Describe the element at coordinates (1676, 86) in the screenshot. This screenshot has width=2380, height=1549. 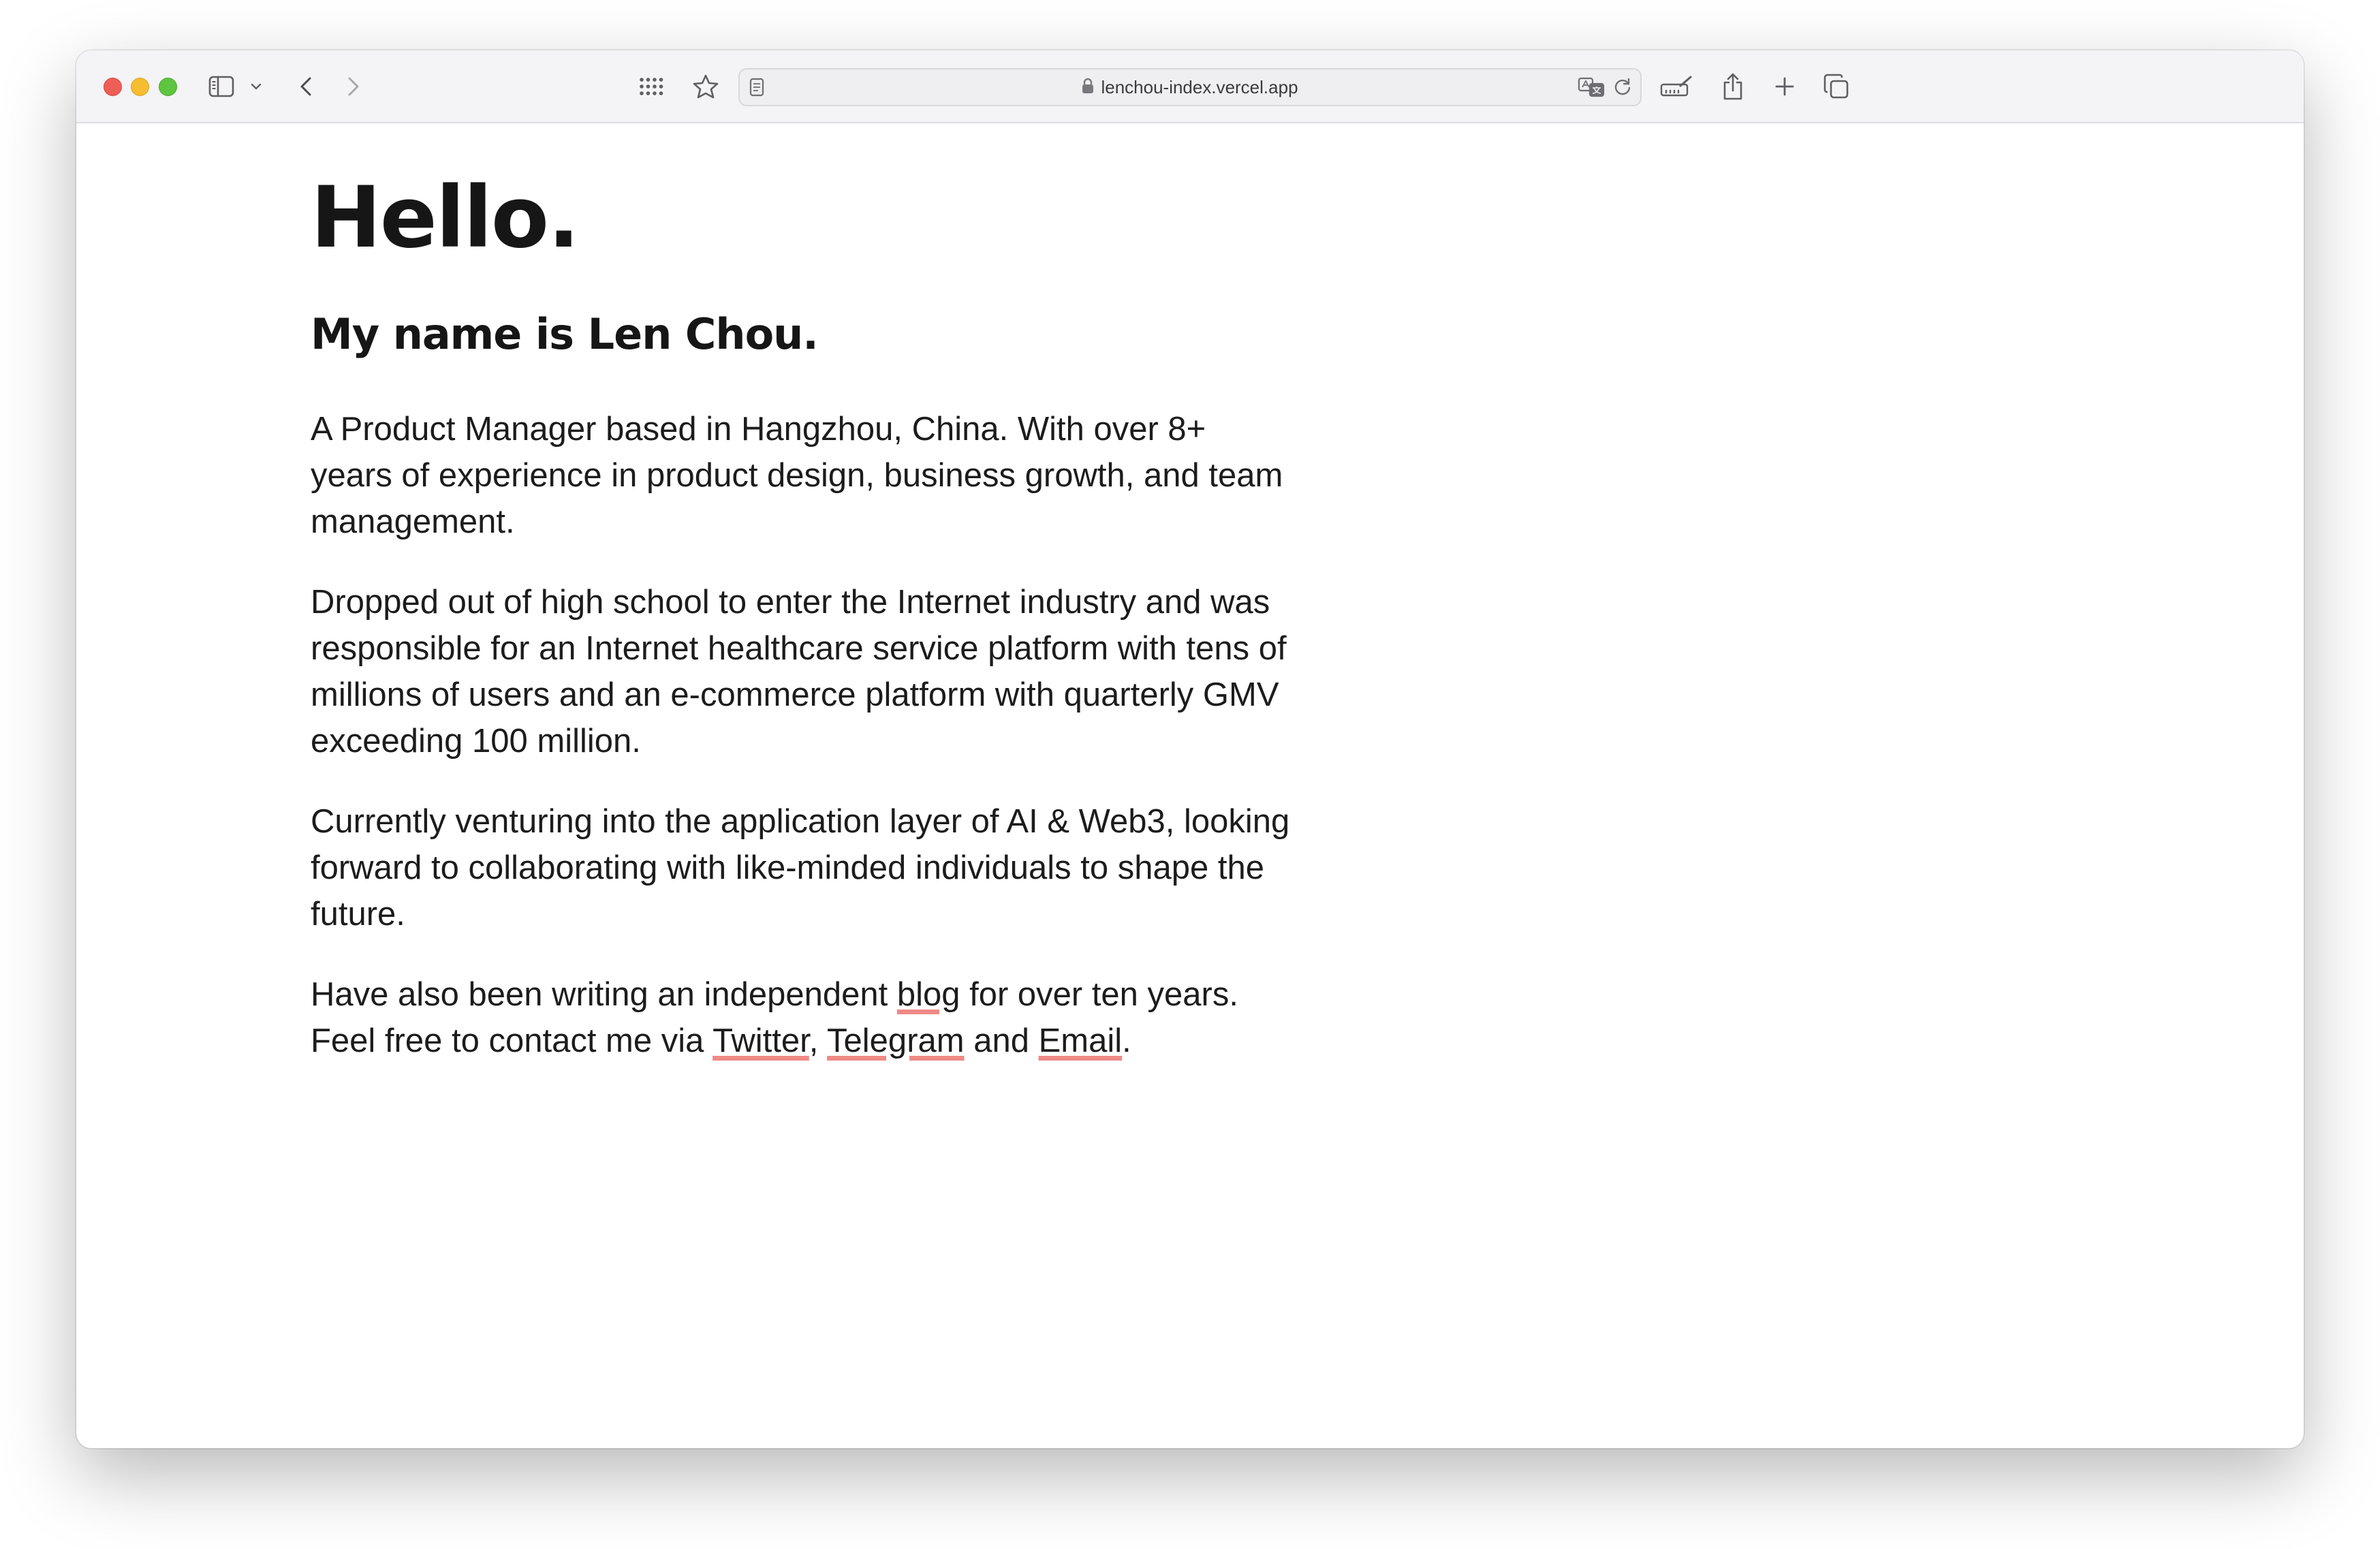
I see `ruler-pencil-icon` at that location.